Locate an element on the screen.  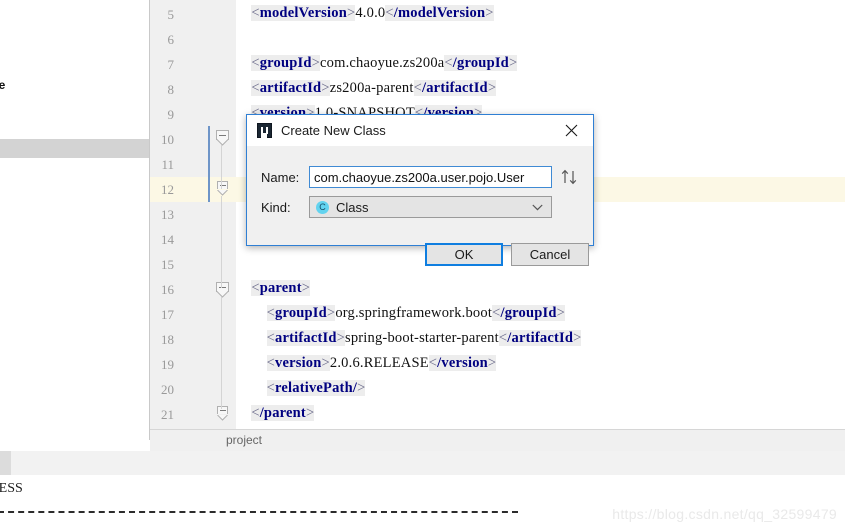
gutter-line-number: 15 is located at coordinates (167, 264).